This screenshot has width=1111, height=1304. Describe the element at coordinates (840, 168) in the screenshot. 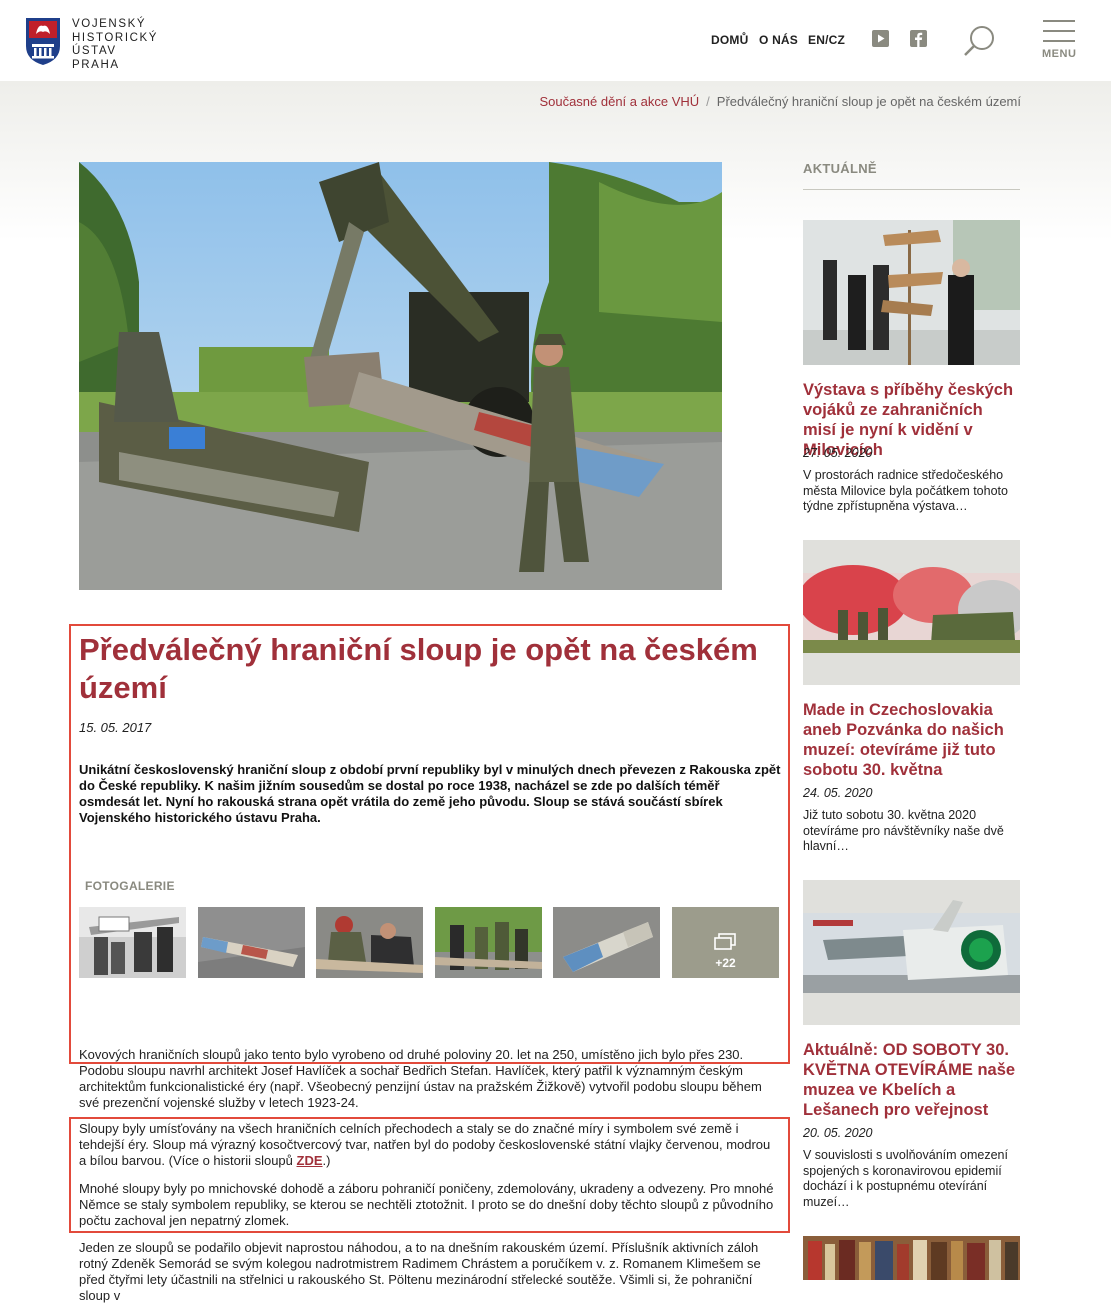

I see `sidebar-heading: AKTUÁLNĚ` at that location.